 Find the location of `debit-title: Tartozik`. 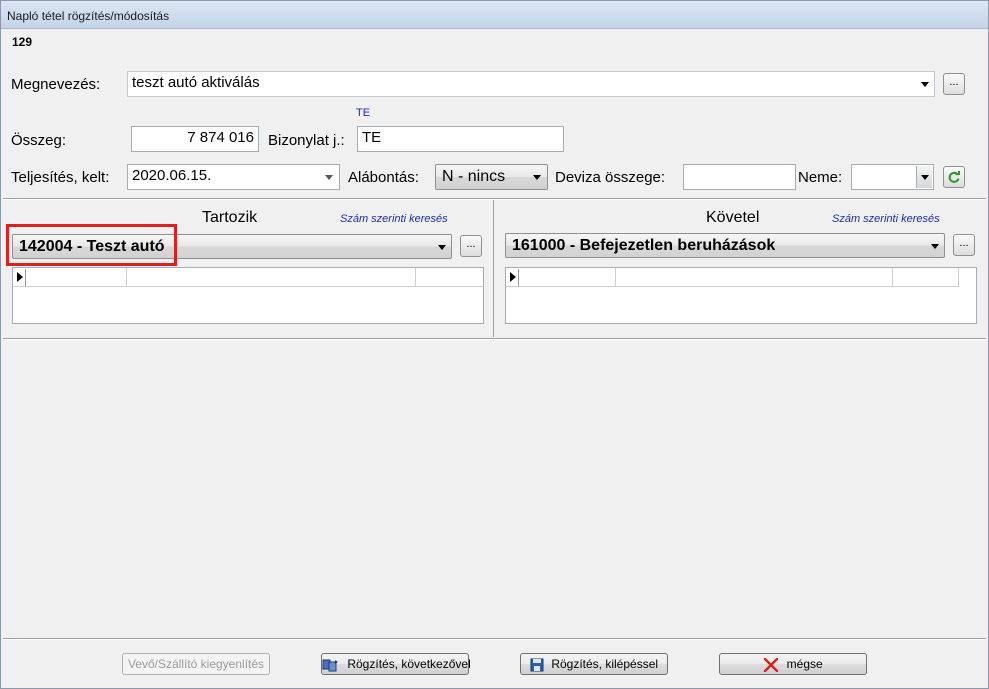

debit-title: Tartozik is located at coordinates (230, 217).